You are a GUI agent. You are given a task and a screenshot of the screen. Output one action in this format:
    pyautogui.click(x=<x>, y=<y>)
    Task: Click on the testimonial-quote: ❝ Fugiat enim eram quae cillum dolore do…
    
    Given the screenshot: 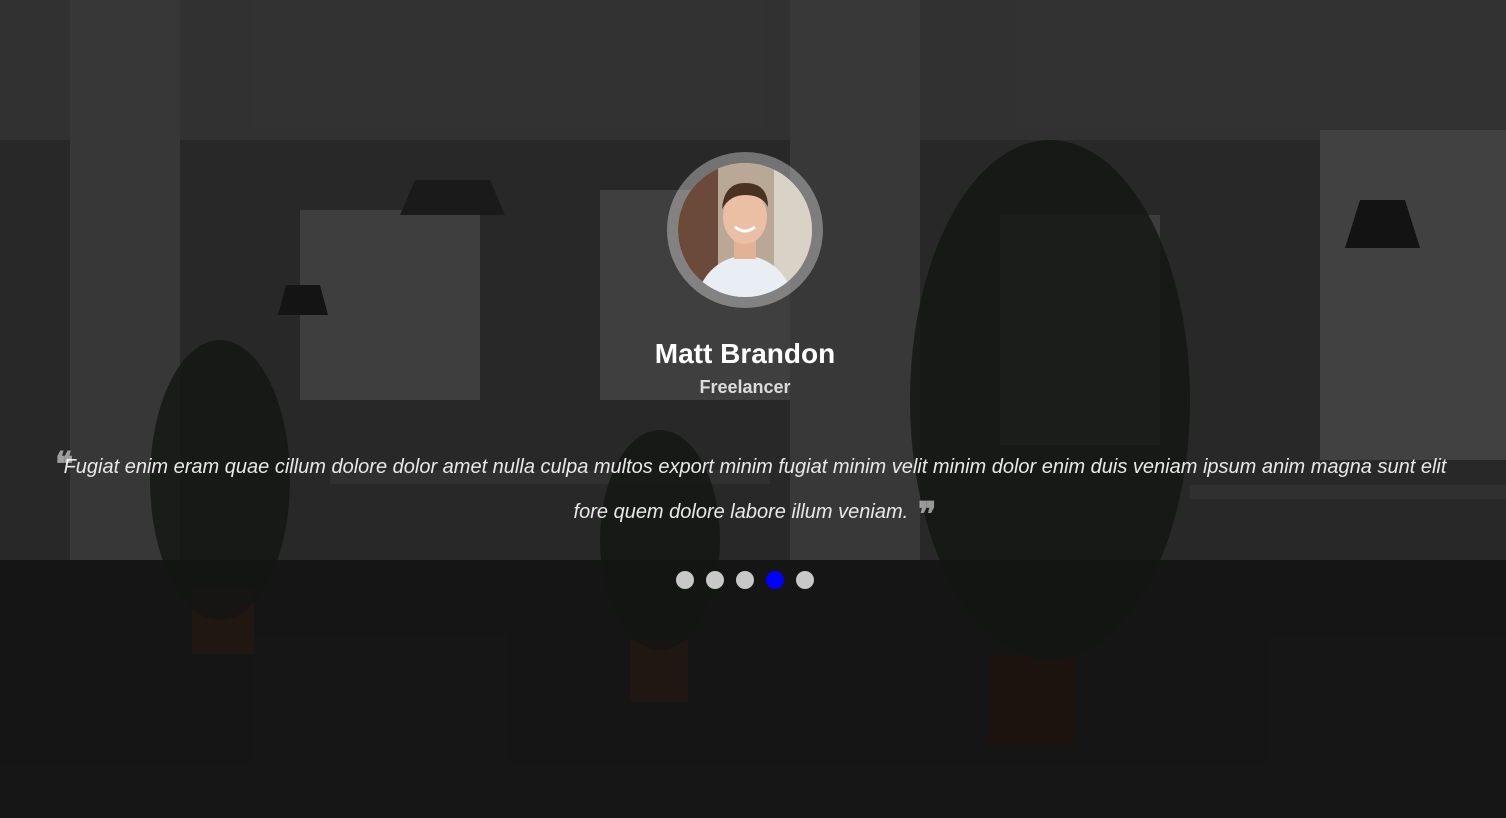 What is the action you would take?
    pyautogui.click(x=755, y=490)
    